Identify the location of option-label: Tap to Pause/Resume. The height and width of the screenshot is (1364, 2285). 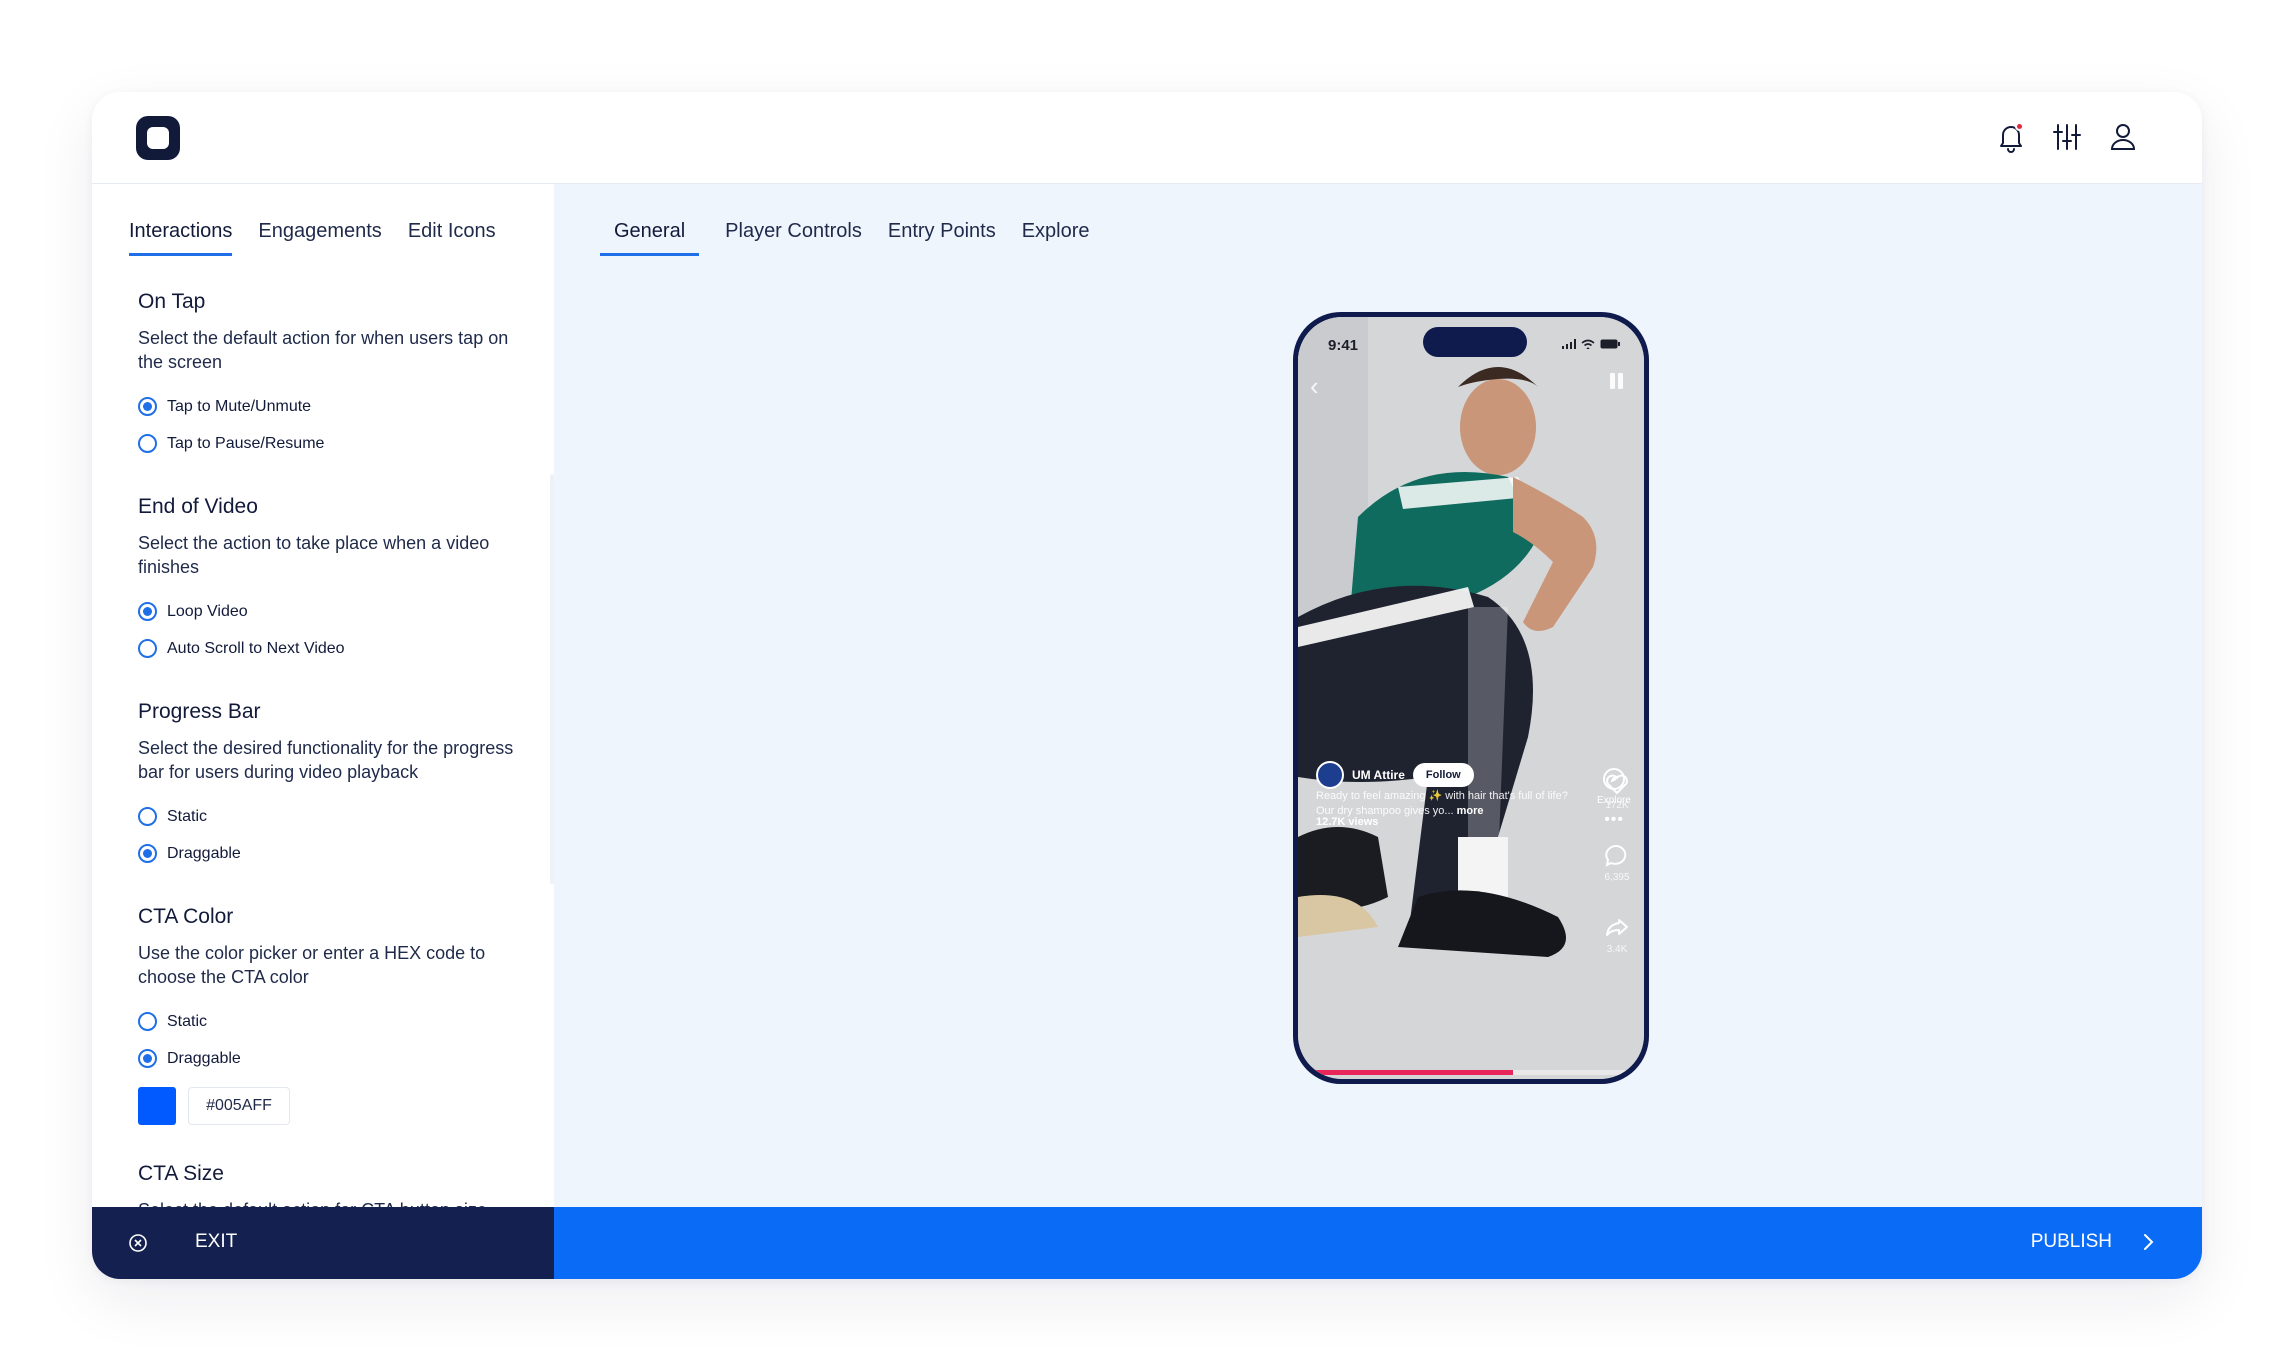
(246, 443).